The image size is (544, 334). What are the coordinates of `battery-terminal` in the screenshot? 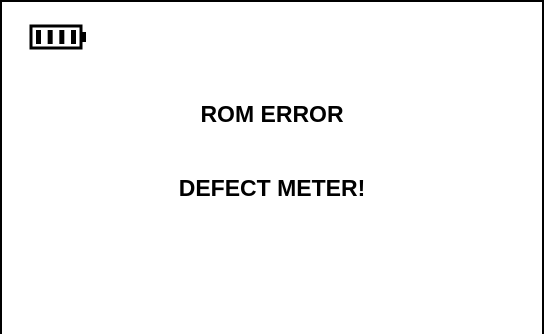 It's located at (83, 37).